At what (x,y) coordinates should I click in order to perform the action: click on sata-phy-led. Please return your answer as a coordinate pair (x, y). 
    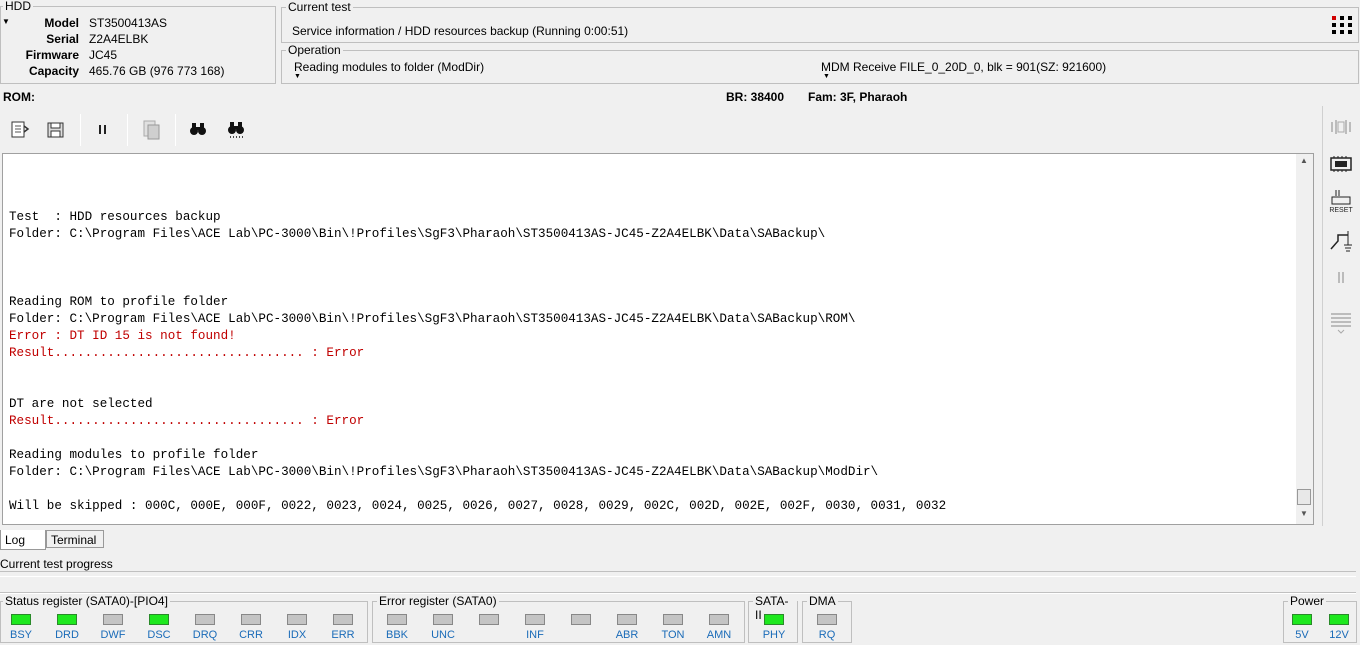
    Looking at the image, I should click on (774, 619).